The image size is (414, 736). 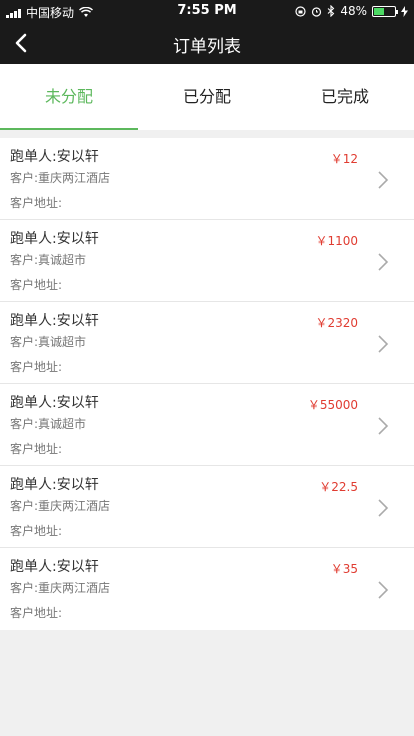 What do you see at coordinates (207, 425) in the screenshot?
I see `order-item: 跑单人:安以轩 客户:真诚超市 客户地址: ￥55000` at bounding box center [207, 425].